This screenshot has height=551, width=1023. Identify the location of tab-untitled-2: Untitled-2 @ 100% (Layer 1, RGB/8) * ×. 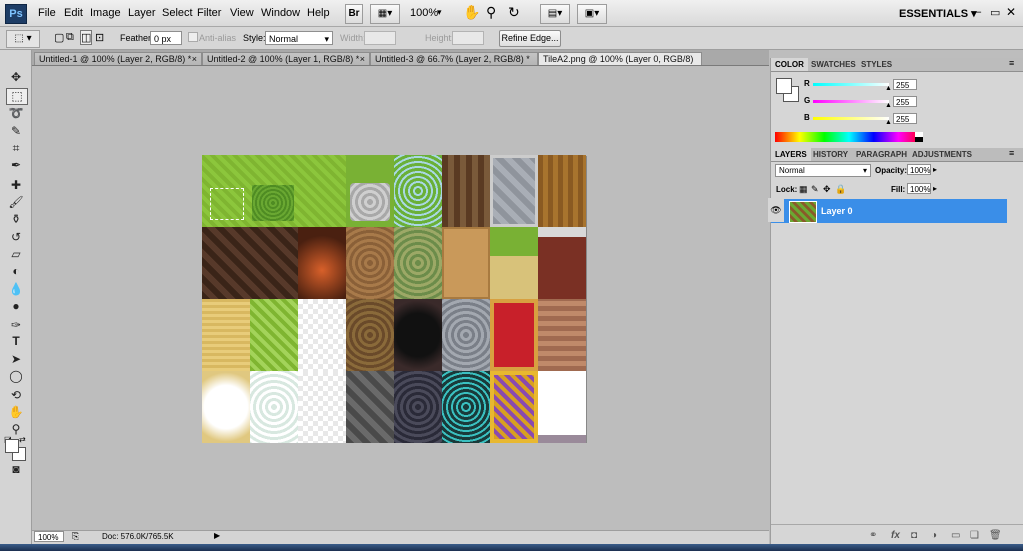
(286, 58).